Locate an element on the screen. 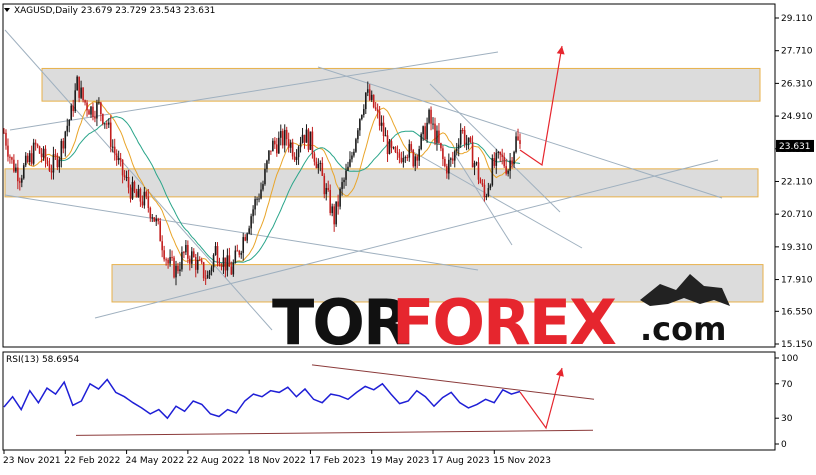  rsi-tick-label: 30 is located at coordinates (787, 419).